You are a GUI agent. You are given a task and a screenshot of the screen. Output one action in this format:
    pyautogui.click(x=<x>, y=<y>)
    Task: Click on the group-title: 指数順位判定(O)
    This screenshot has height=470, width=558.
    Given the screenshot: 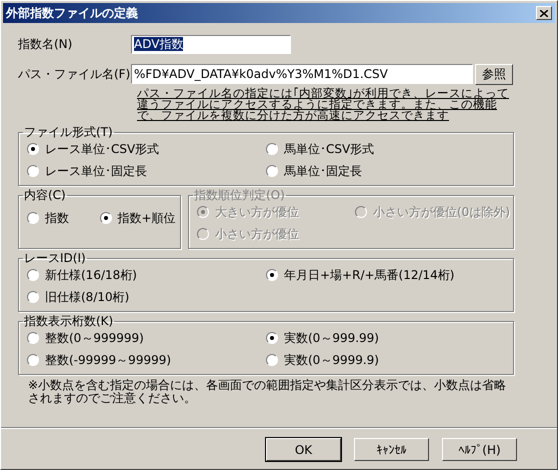 What is the action you would take?
    pyautogui.click(x=239, y=195)
    